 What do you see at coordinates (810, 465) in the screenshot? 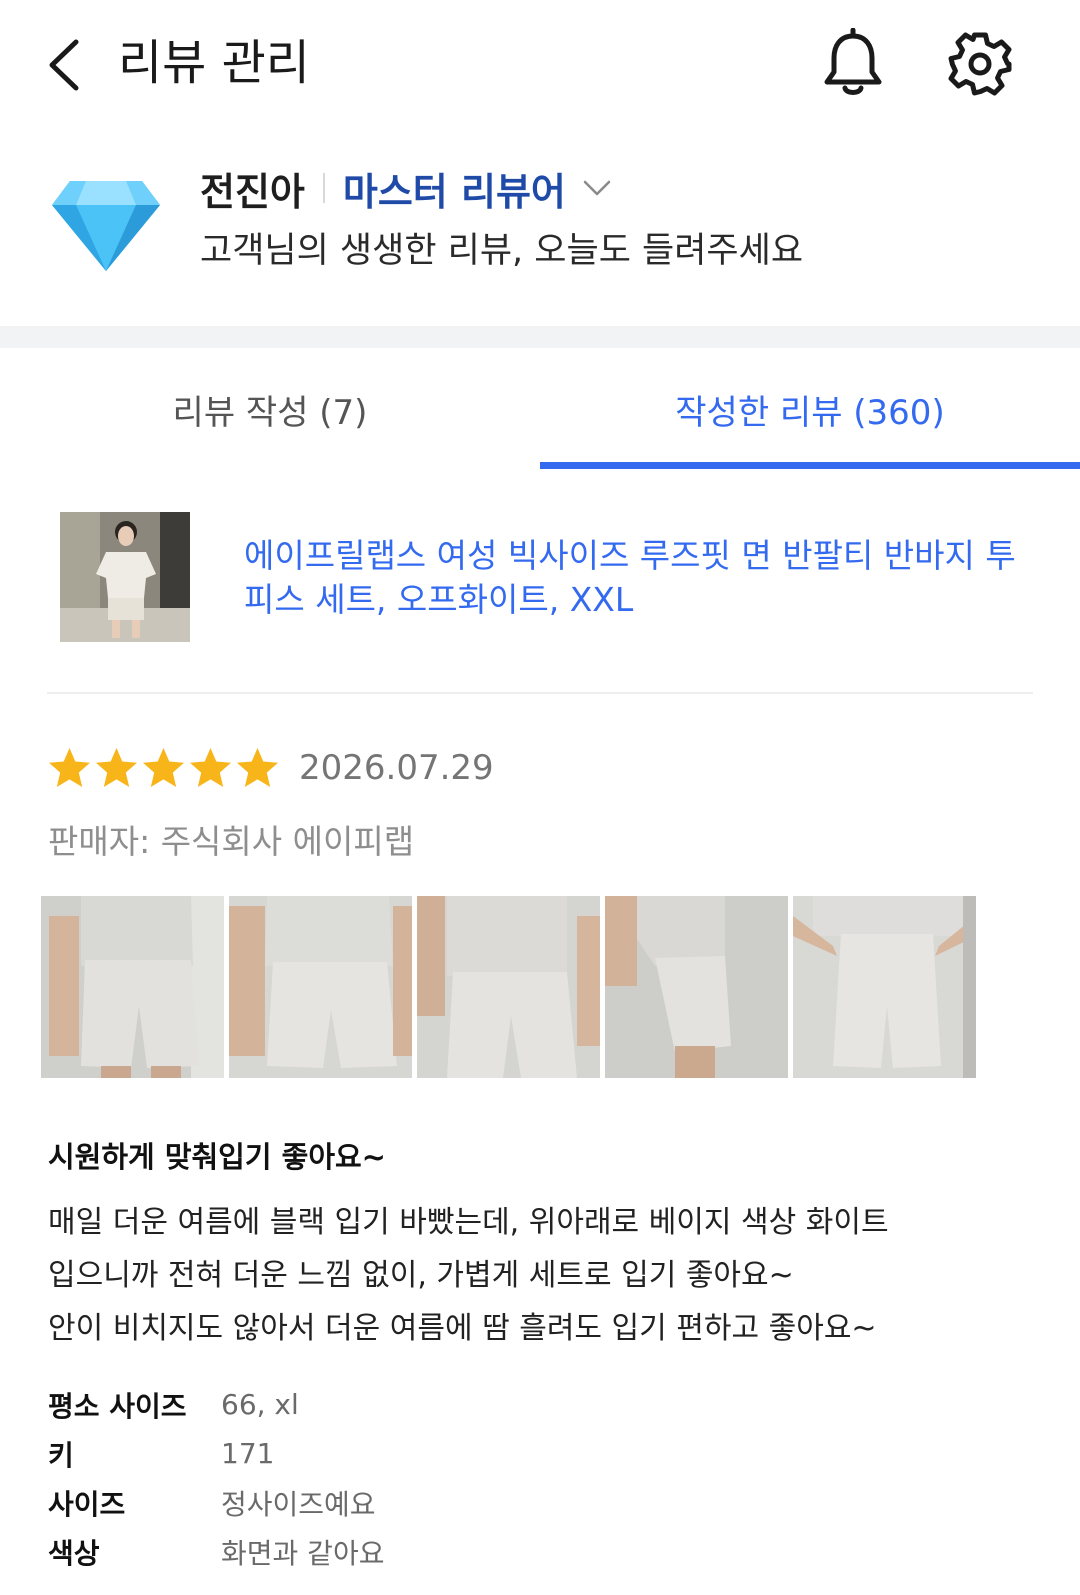
I see `active-tab-indicator` at bounding box center [810, 465].